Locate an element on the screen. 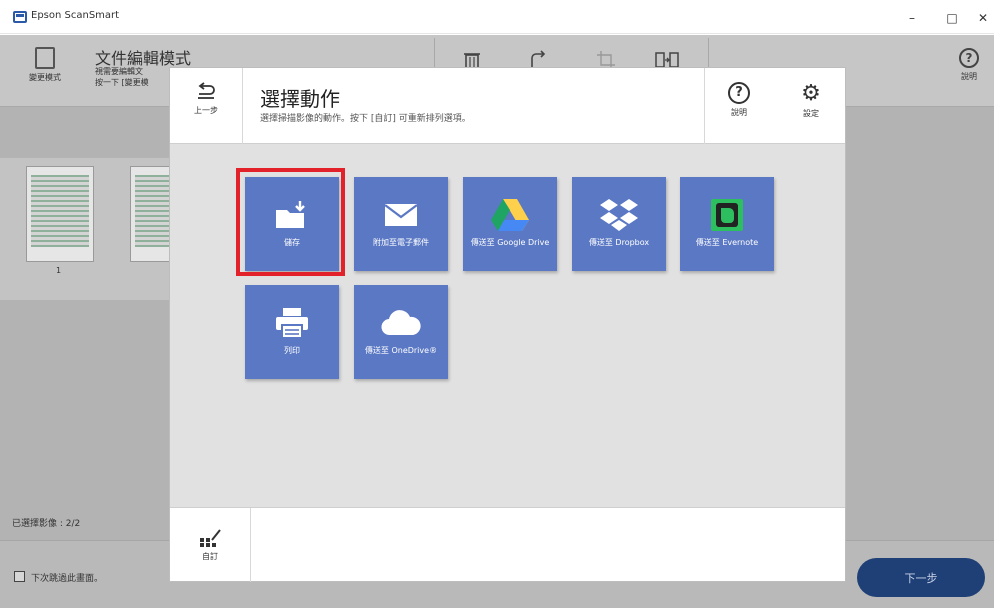  email-tile: 附加至電子郵件 is located at coordinates (401, 224).